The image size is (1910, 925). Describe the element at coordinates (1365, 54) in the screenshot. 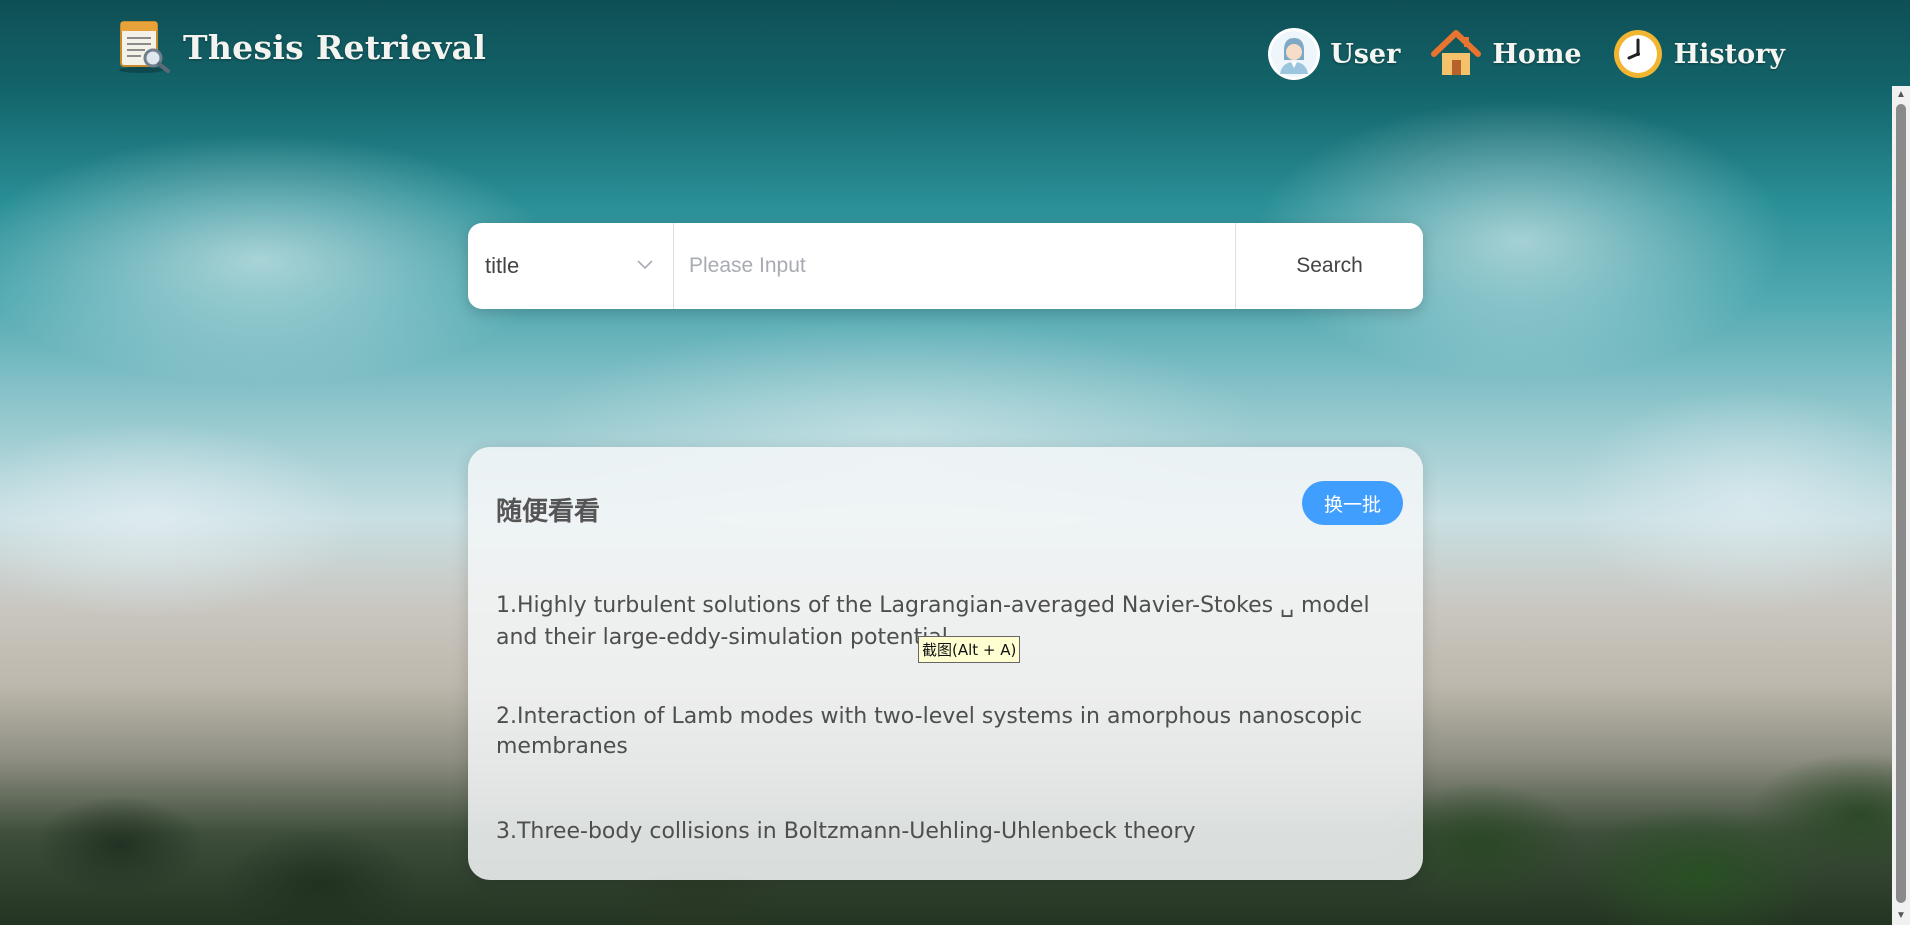

I see `nav-label-user: User` at that location.